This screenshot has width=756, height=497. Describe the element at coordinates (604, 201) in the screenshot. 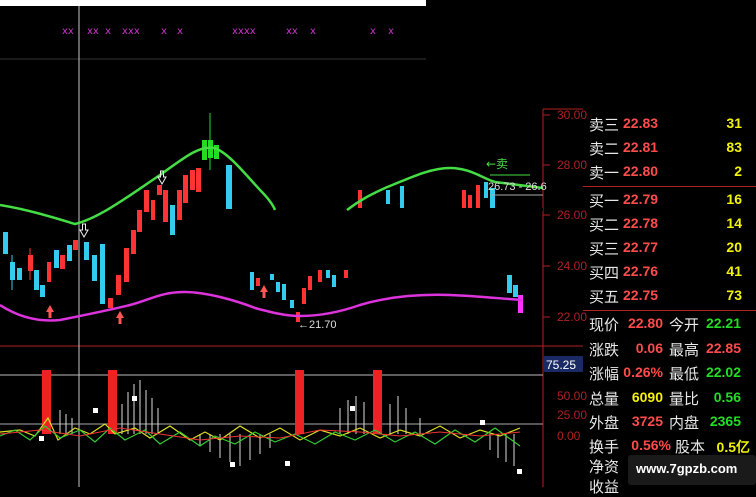

I see `bid-label: 买一` at that location.